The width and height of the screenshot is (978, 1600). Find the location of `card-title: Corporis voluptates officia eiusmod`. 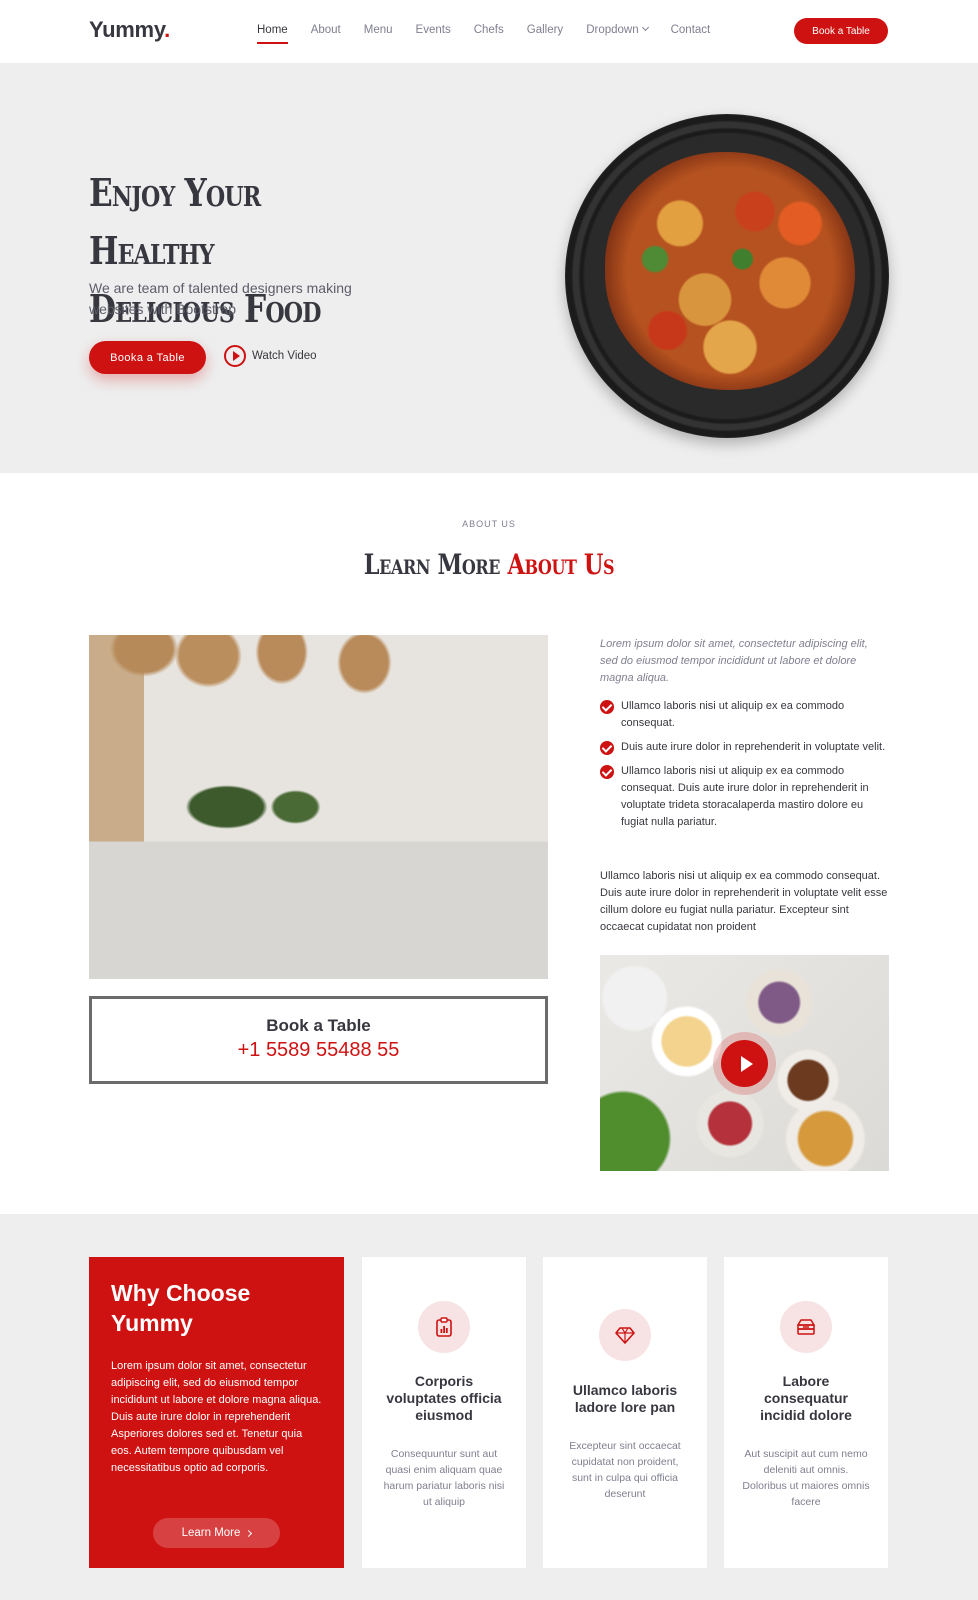

card-title: Corporis voluptates officia eiusmod is located at coordinates (444, 1398).